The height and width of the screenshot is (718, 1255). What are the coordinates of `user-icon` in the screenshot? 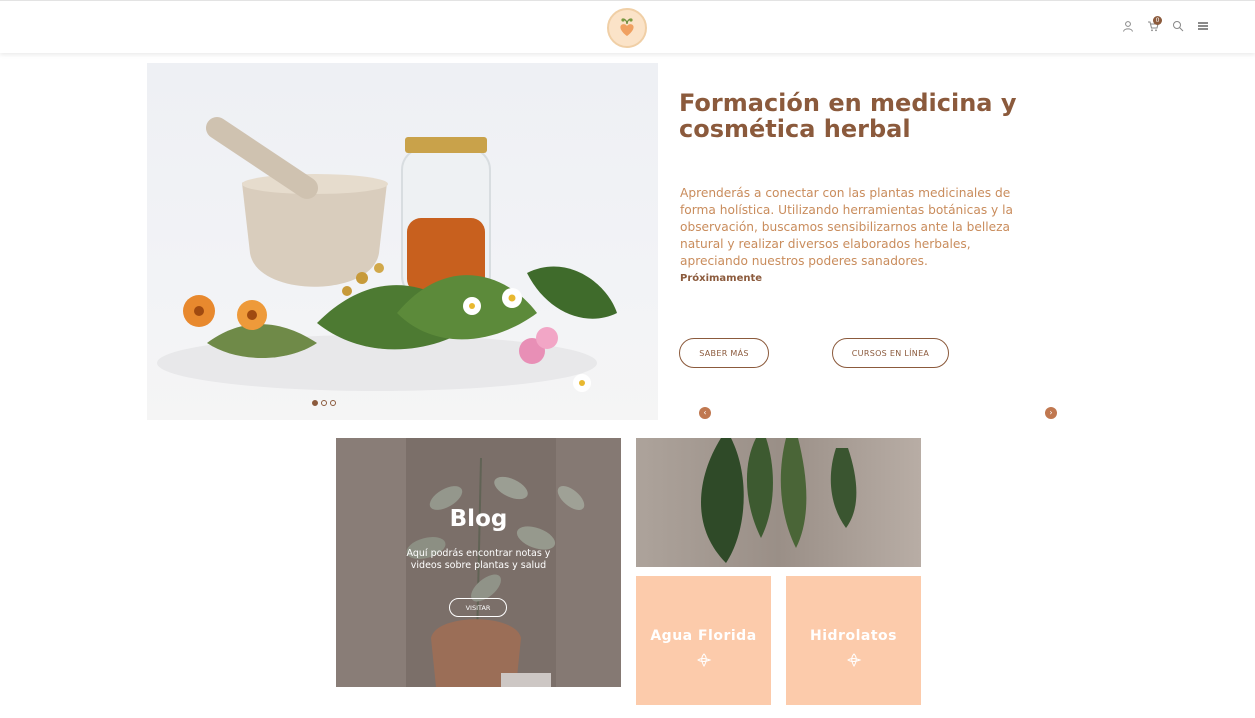 It's located at (1128, 26).